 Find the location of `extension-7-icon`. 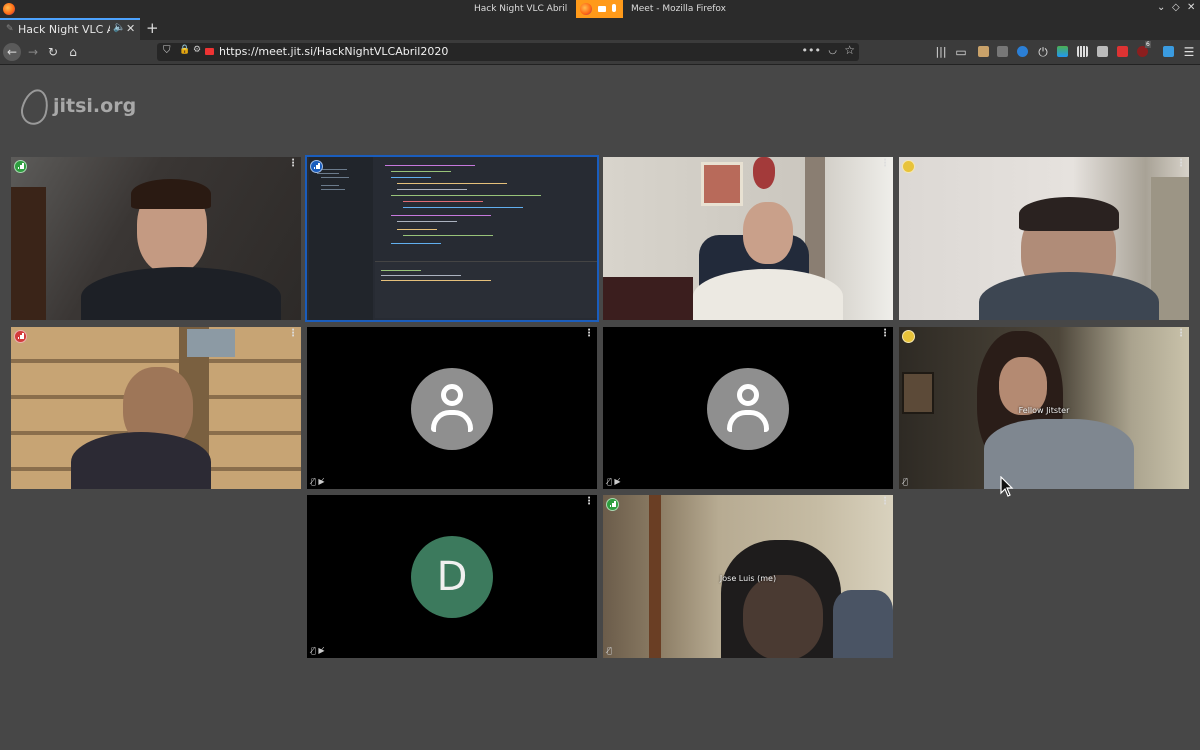

extension-7-icon is located at coordinates (1122, 51).